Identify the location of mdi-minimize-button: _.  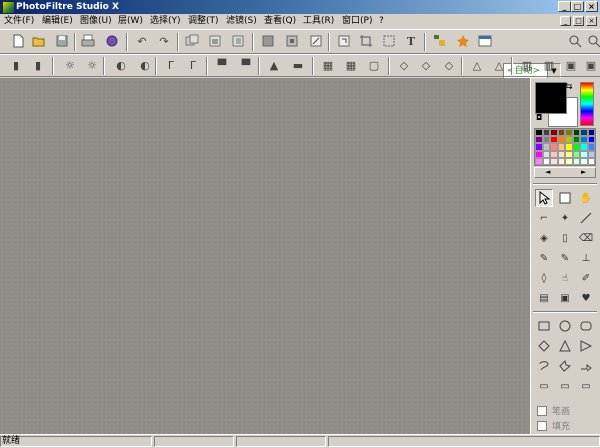
(565, 21).